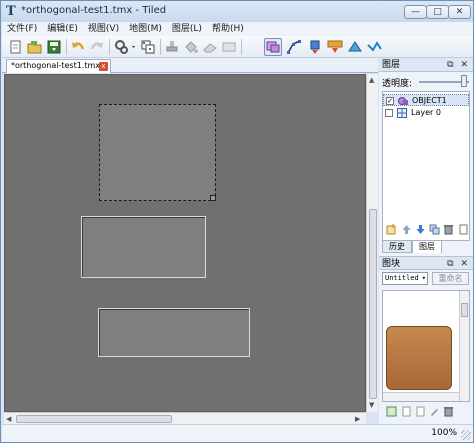 This screenshot has height=443, width=474. Describe the element at coordinates (35, 47) in the screenshot. I see `open-file-icon` at that location.